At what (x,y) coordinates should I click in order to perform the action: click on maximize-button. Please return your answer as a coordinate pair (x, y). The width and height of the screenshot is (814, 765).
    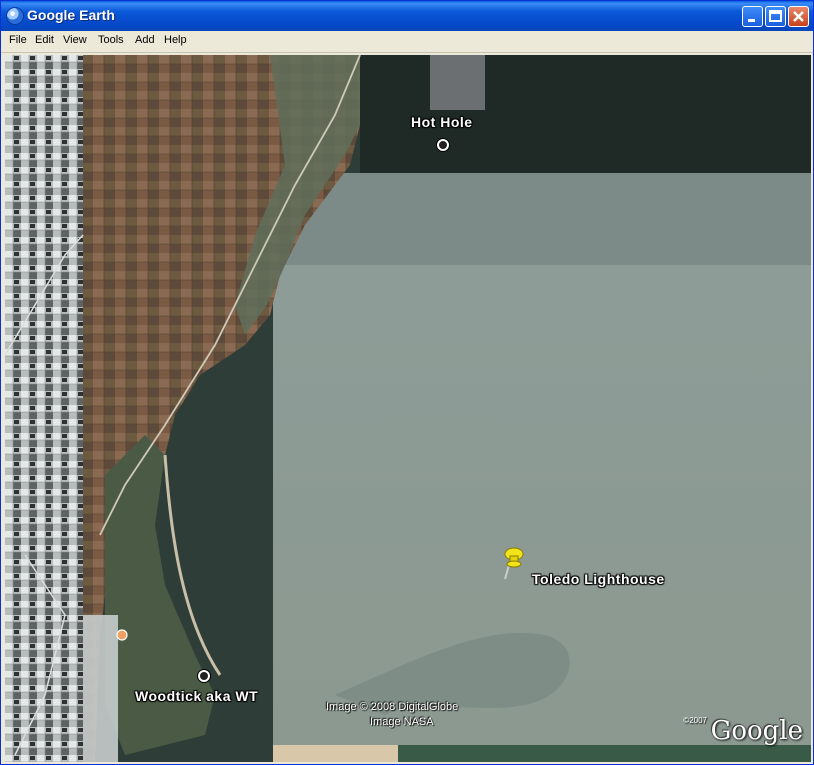
    Looking at the image, I should click on (775, 16).